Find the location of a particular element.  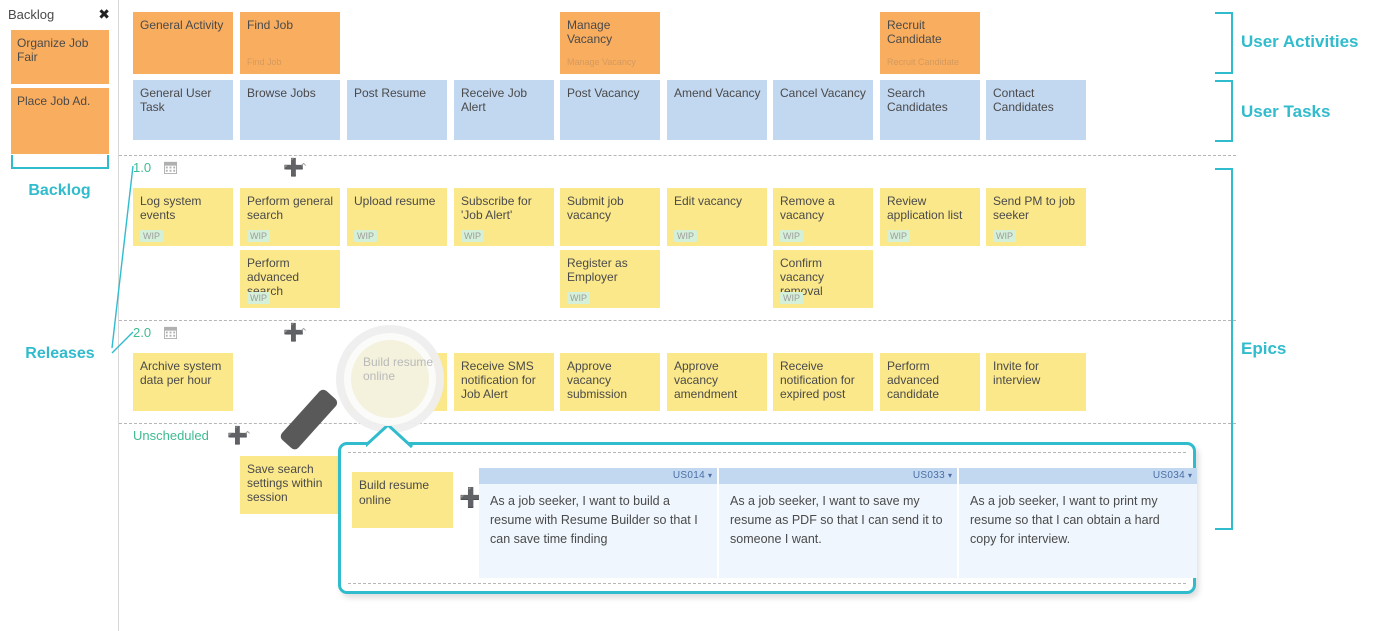

story-card: Review application list WIP is located at coordinates (930, 217).